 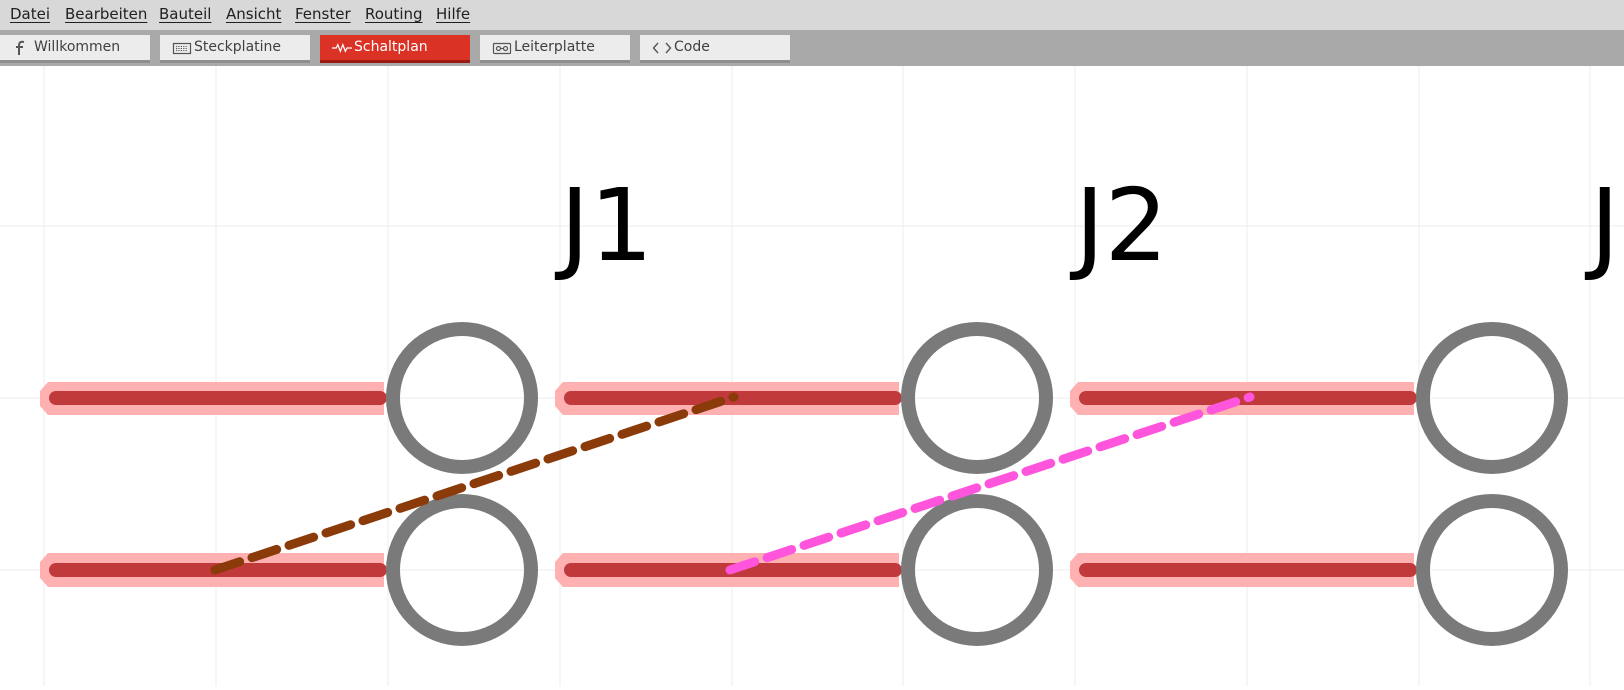 What do you see at coordinates (106, 14) in the screenshot?
I see `menu-bearbeiten: Bearbeiten` at bounding box center [106, 14].